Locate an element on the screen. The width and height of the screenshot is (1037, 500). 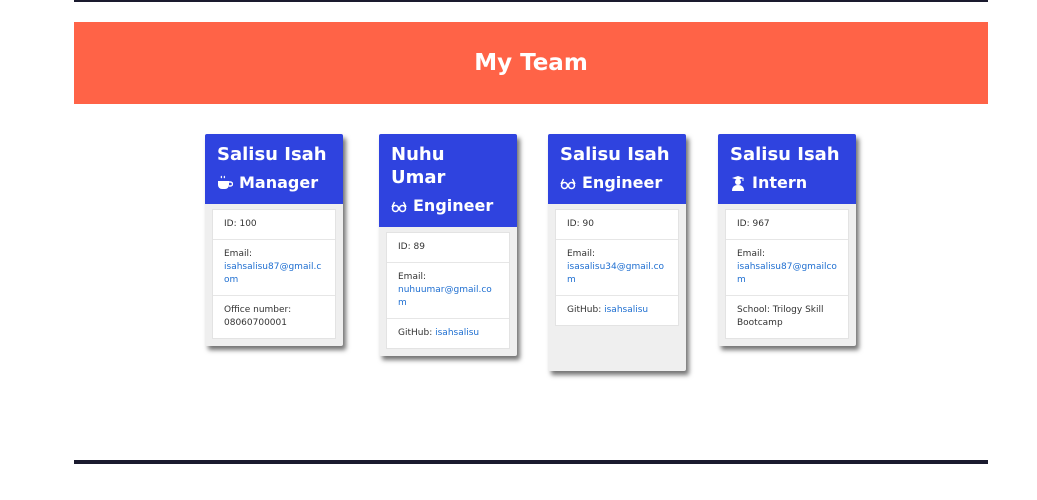
id-row: ID: 90 is located at coordinates (580, 224).